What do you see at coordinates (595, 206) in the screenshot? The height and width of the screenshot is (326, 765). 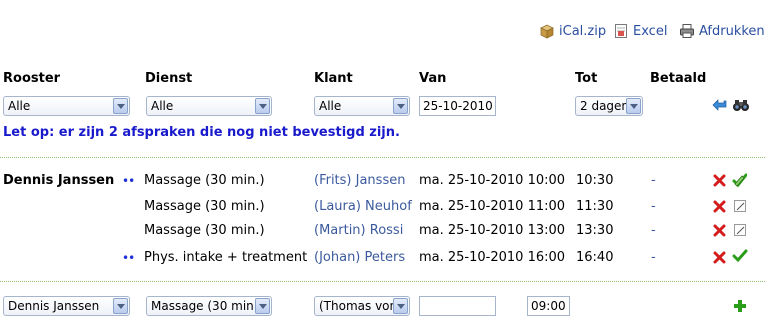 I see `appointment-to: 11:30` at bounding box center [595, 206].